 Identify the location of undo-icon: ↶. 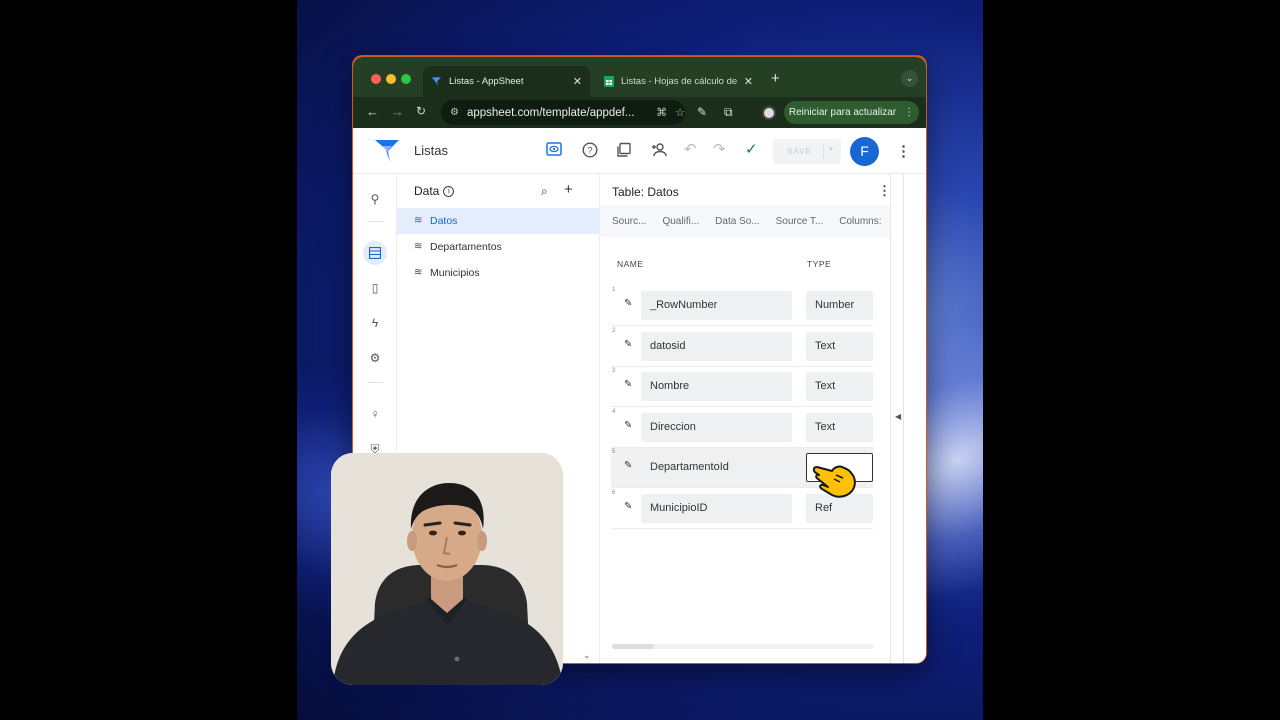
(690, 150).